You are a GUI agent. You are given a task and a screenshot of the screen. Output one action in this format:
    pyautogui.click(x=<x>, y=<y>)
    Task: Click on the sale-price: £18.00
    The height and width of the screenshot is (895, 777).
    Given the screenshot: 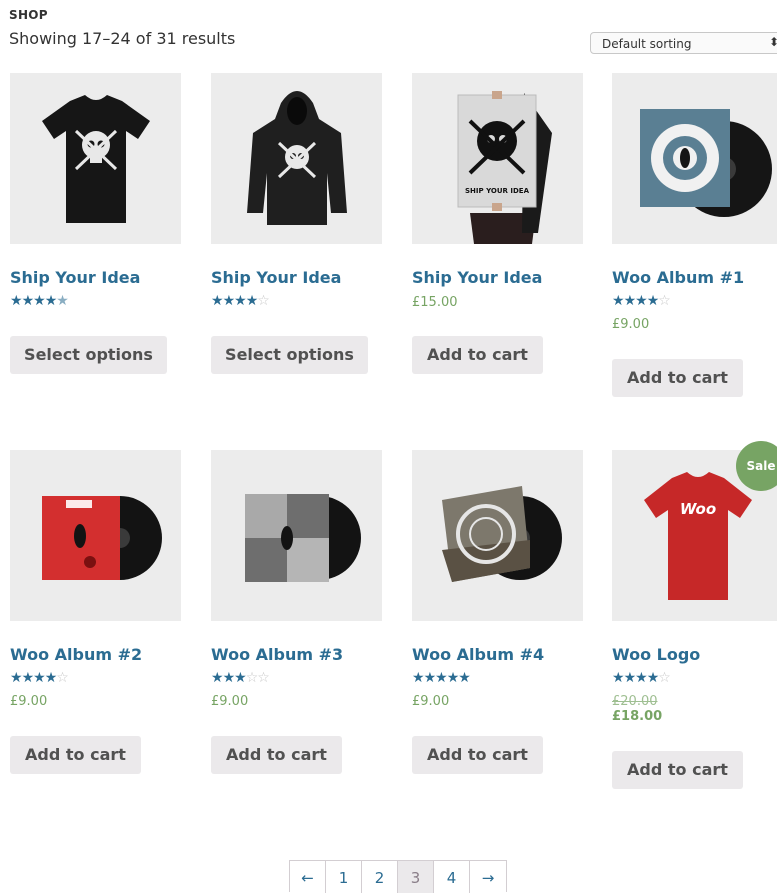 What is the action you would take?
    pyautogui.click(x=637, y=716)
    